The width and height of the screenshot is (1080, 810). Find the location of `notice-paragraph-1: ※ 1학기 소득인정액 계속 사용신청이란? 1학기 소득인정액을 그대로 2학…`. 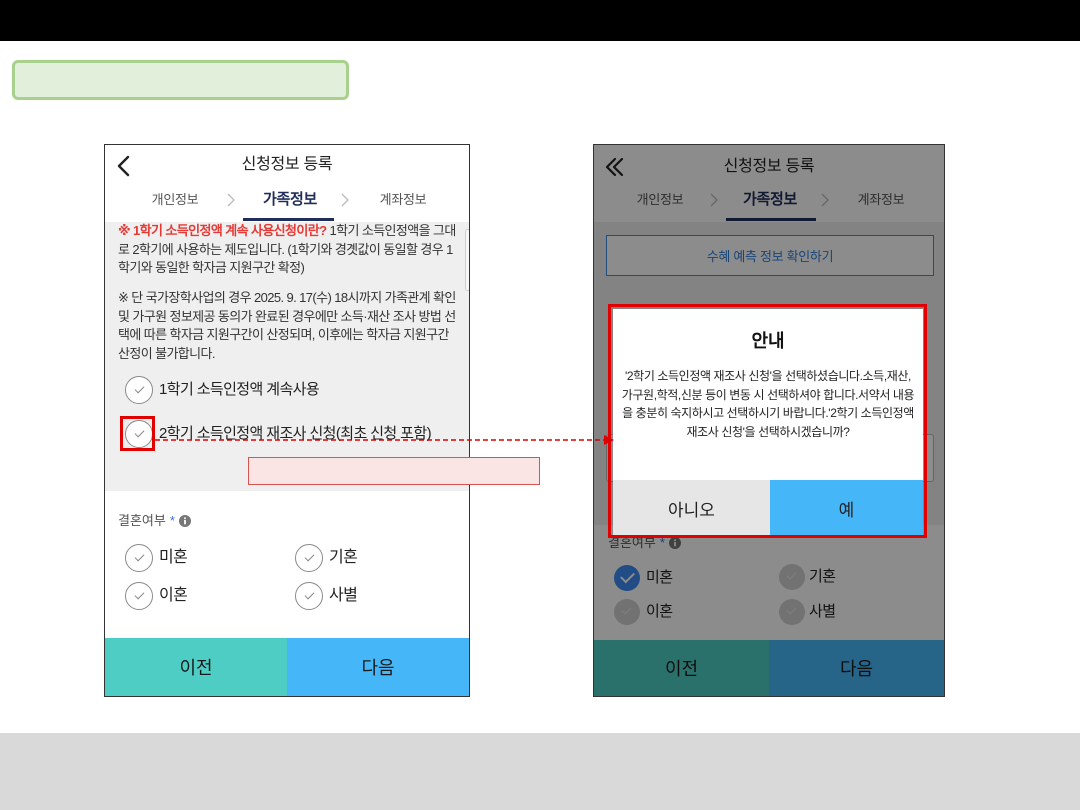

notice-paragraph-1: ※ 1학기 소득인정액 계속 사용신청이란? 1학기 소득인정액을 그대로 2학… is located at coordinates (289, 250).